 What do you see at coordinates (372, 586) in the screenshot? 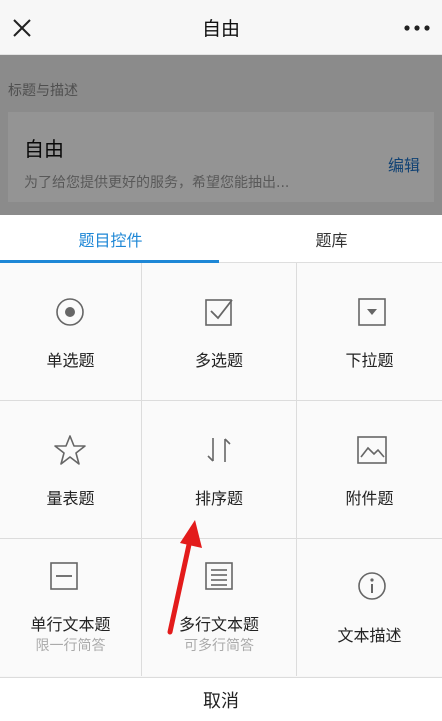
I see `info-icon` at bounding box center [372, 586].